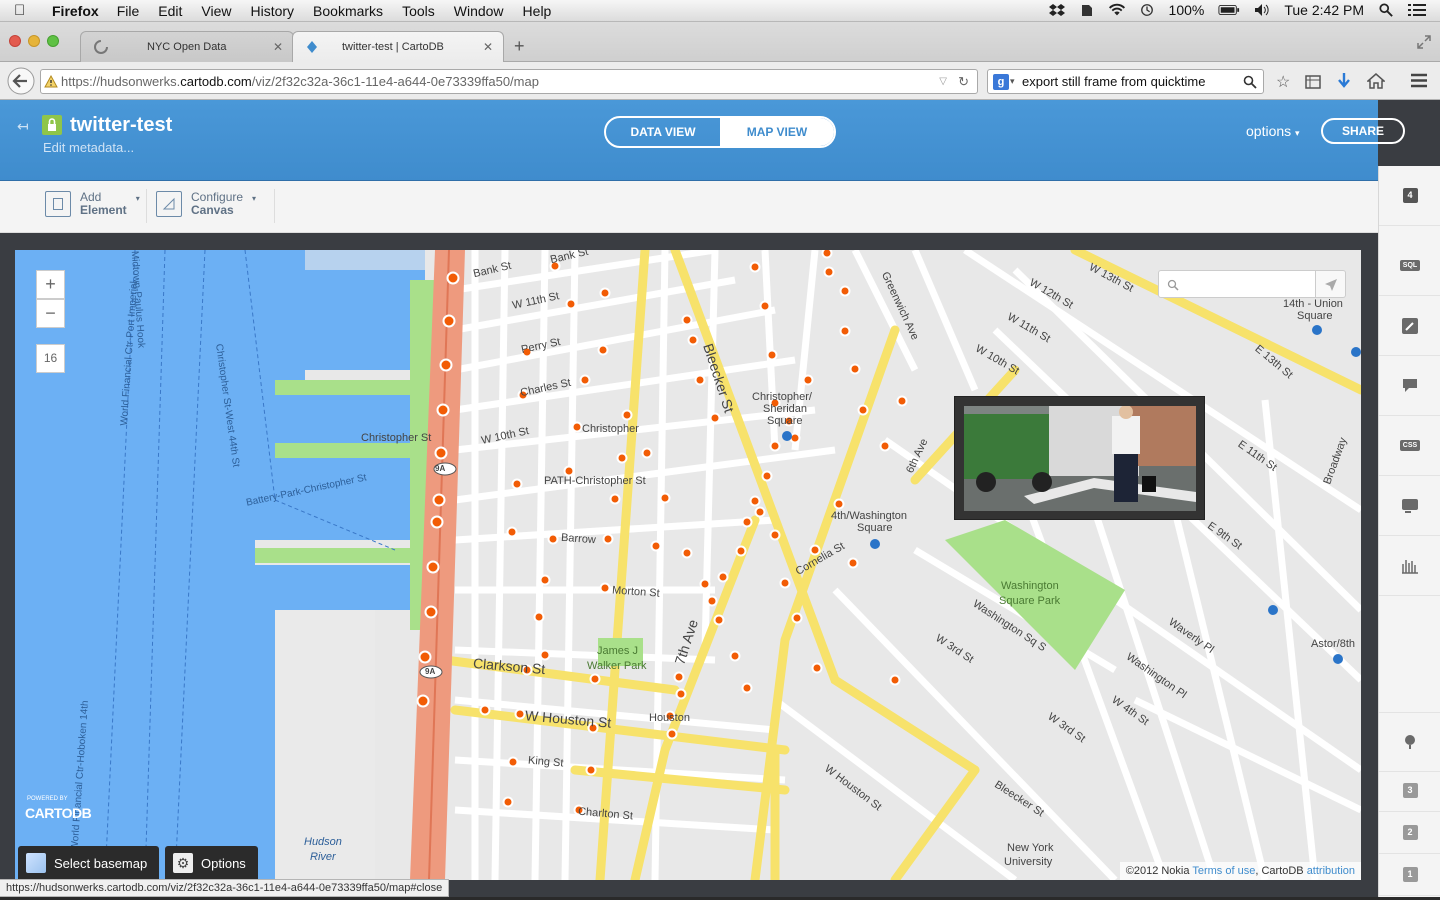 The height and width of the screenshot is (900, 1440). I want to click on cartodb-favicon, so click(312, 47).